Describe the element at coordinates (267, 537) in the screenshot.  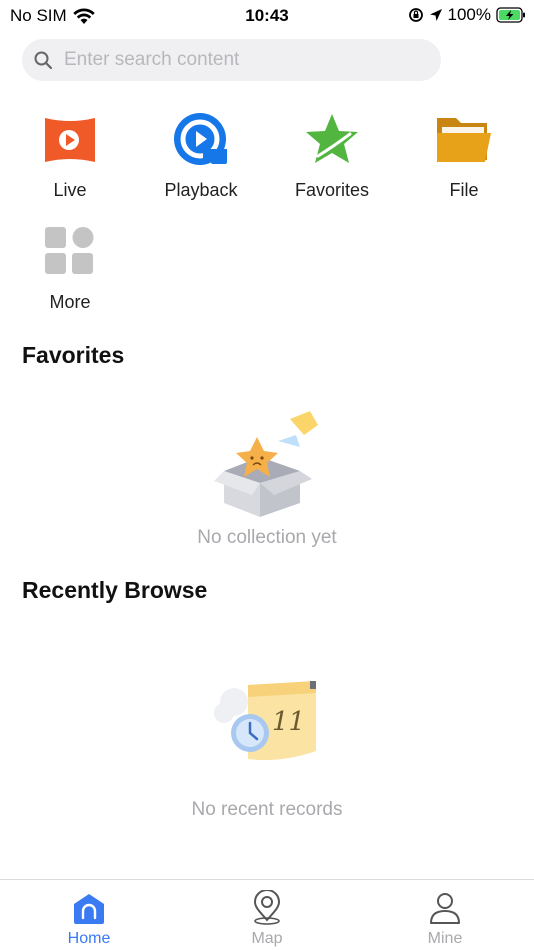
I see `favorites-empty-text: No collection yet` at that location.